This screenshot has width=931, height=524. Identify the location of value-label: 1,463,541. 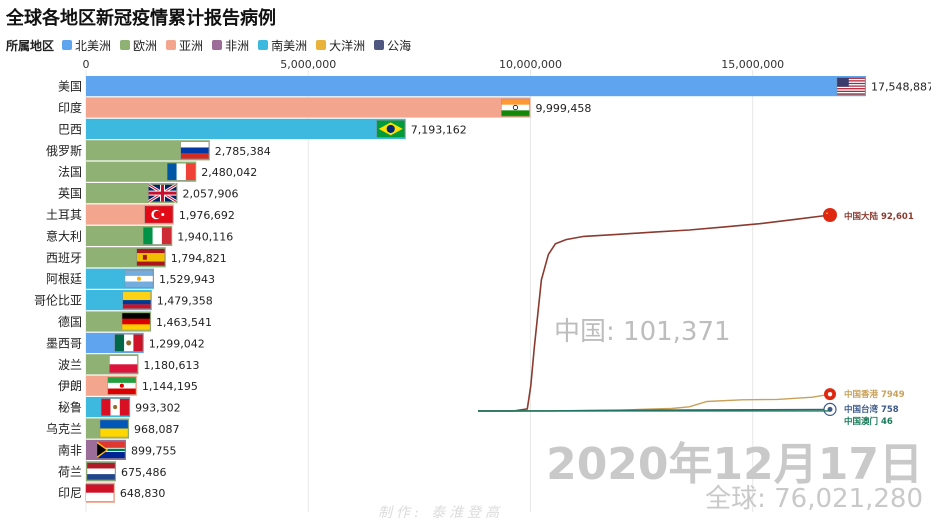
(184, 322).